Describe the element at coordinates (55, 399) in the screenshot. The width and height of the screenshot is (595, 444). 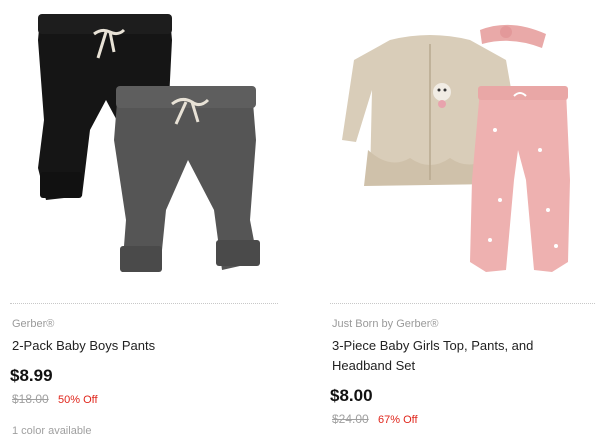
I see `price-row: $18.00 50% Off` at that location.